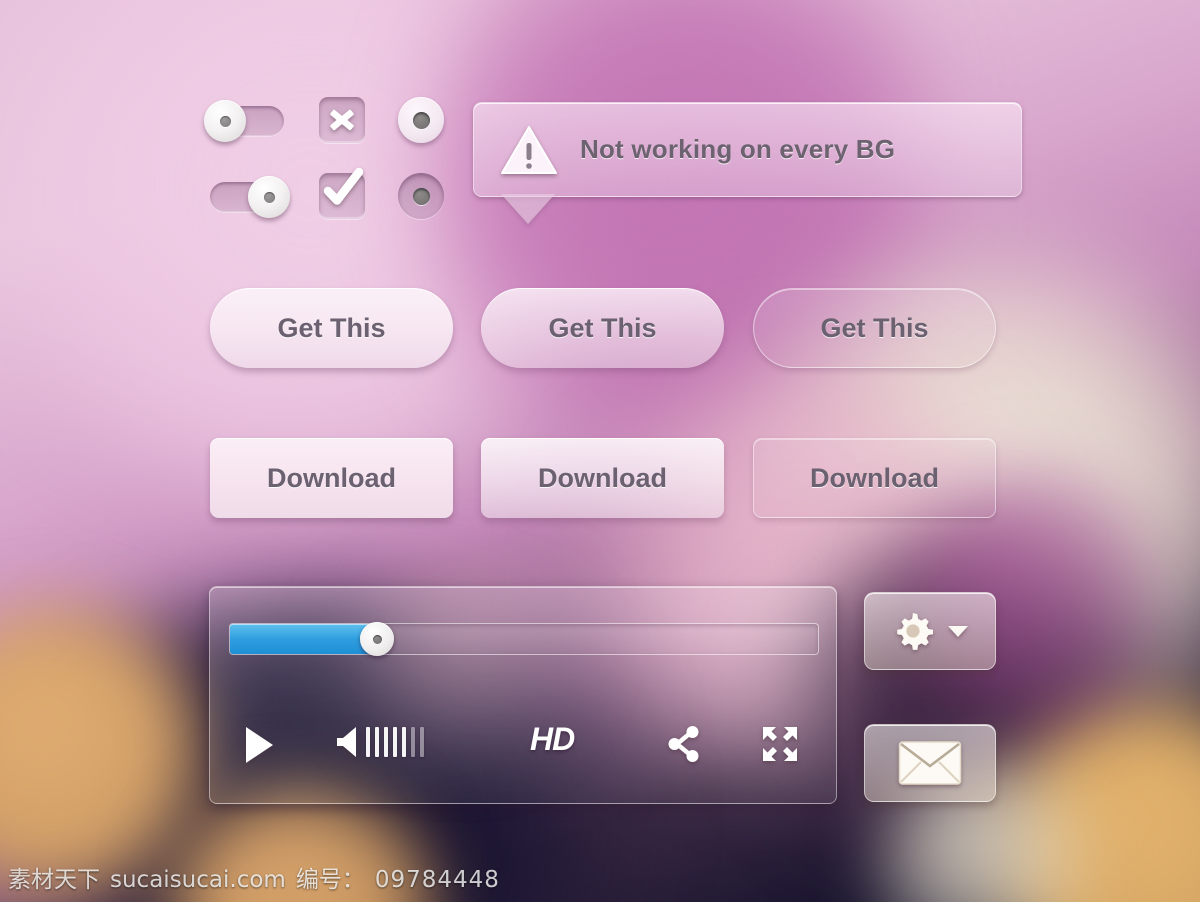 The image size is (1200, 902). I want to click on share-icon, so click(683, 744).